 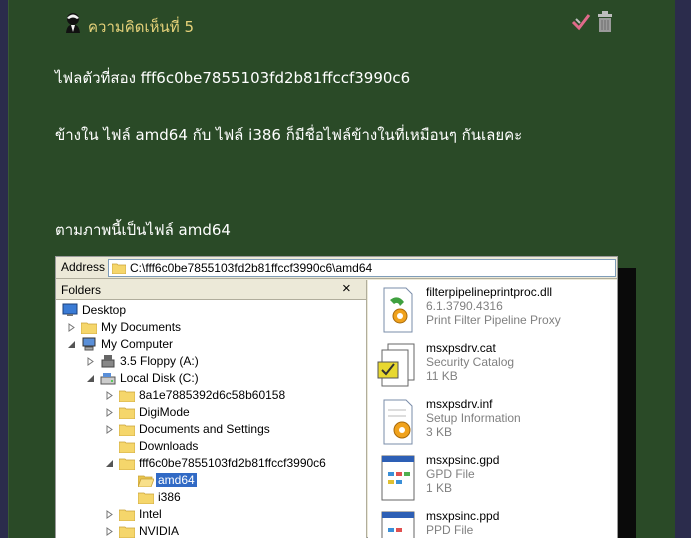 I want to click on file-type: Setup Information, so click(x=473, y=418).